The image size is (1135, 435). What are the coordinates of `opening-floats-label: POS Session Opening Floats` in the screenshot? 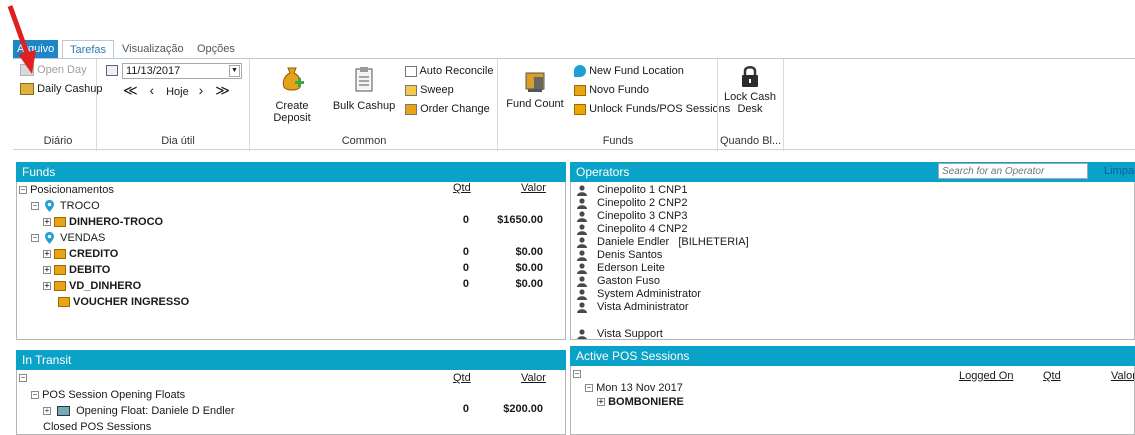 It's located at (114, 395).